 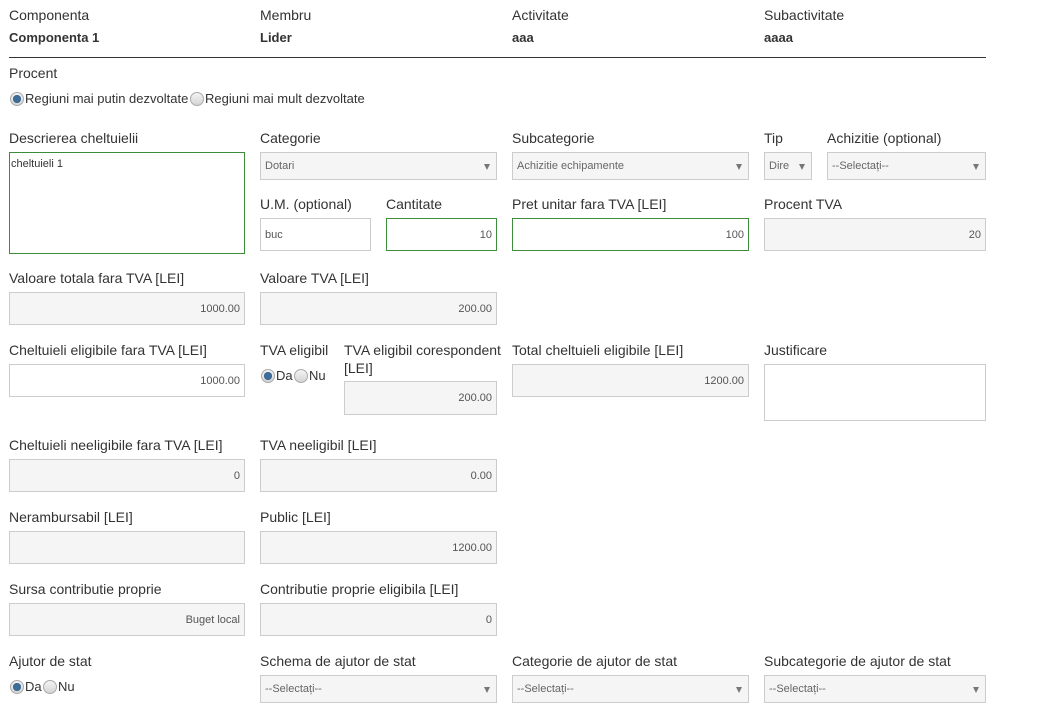 What do you see at coordinates (523, 37) in the screenshot?
I see `activitate-value: aaa` at bounding box center [523, 37].